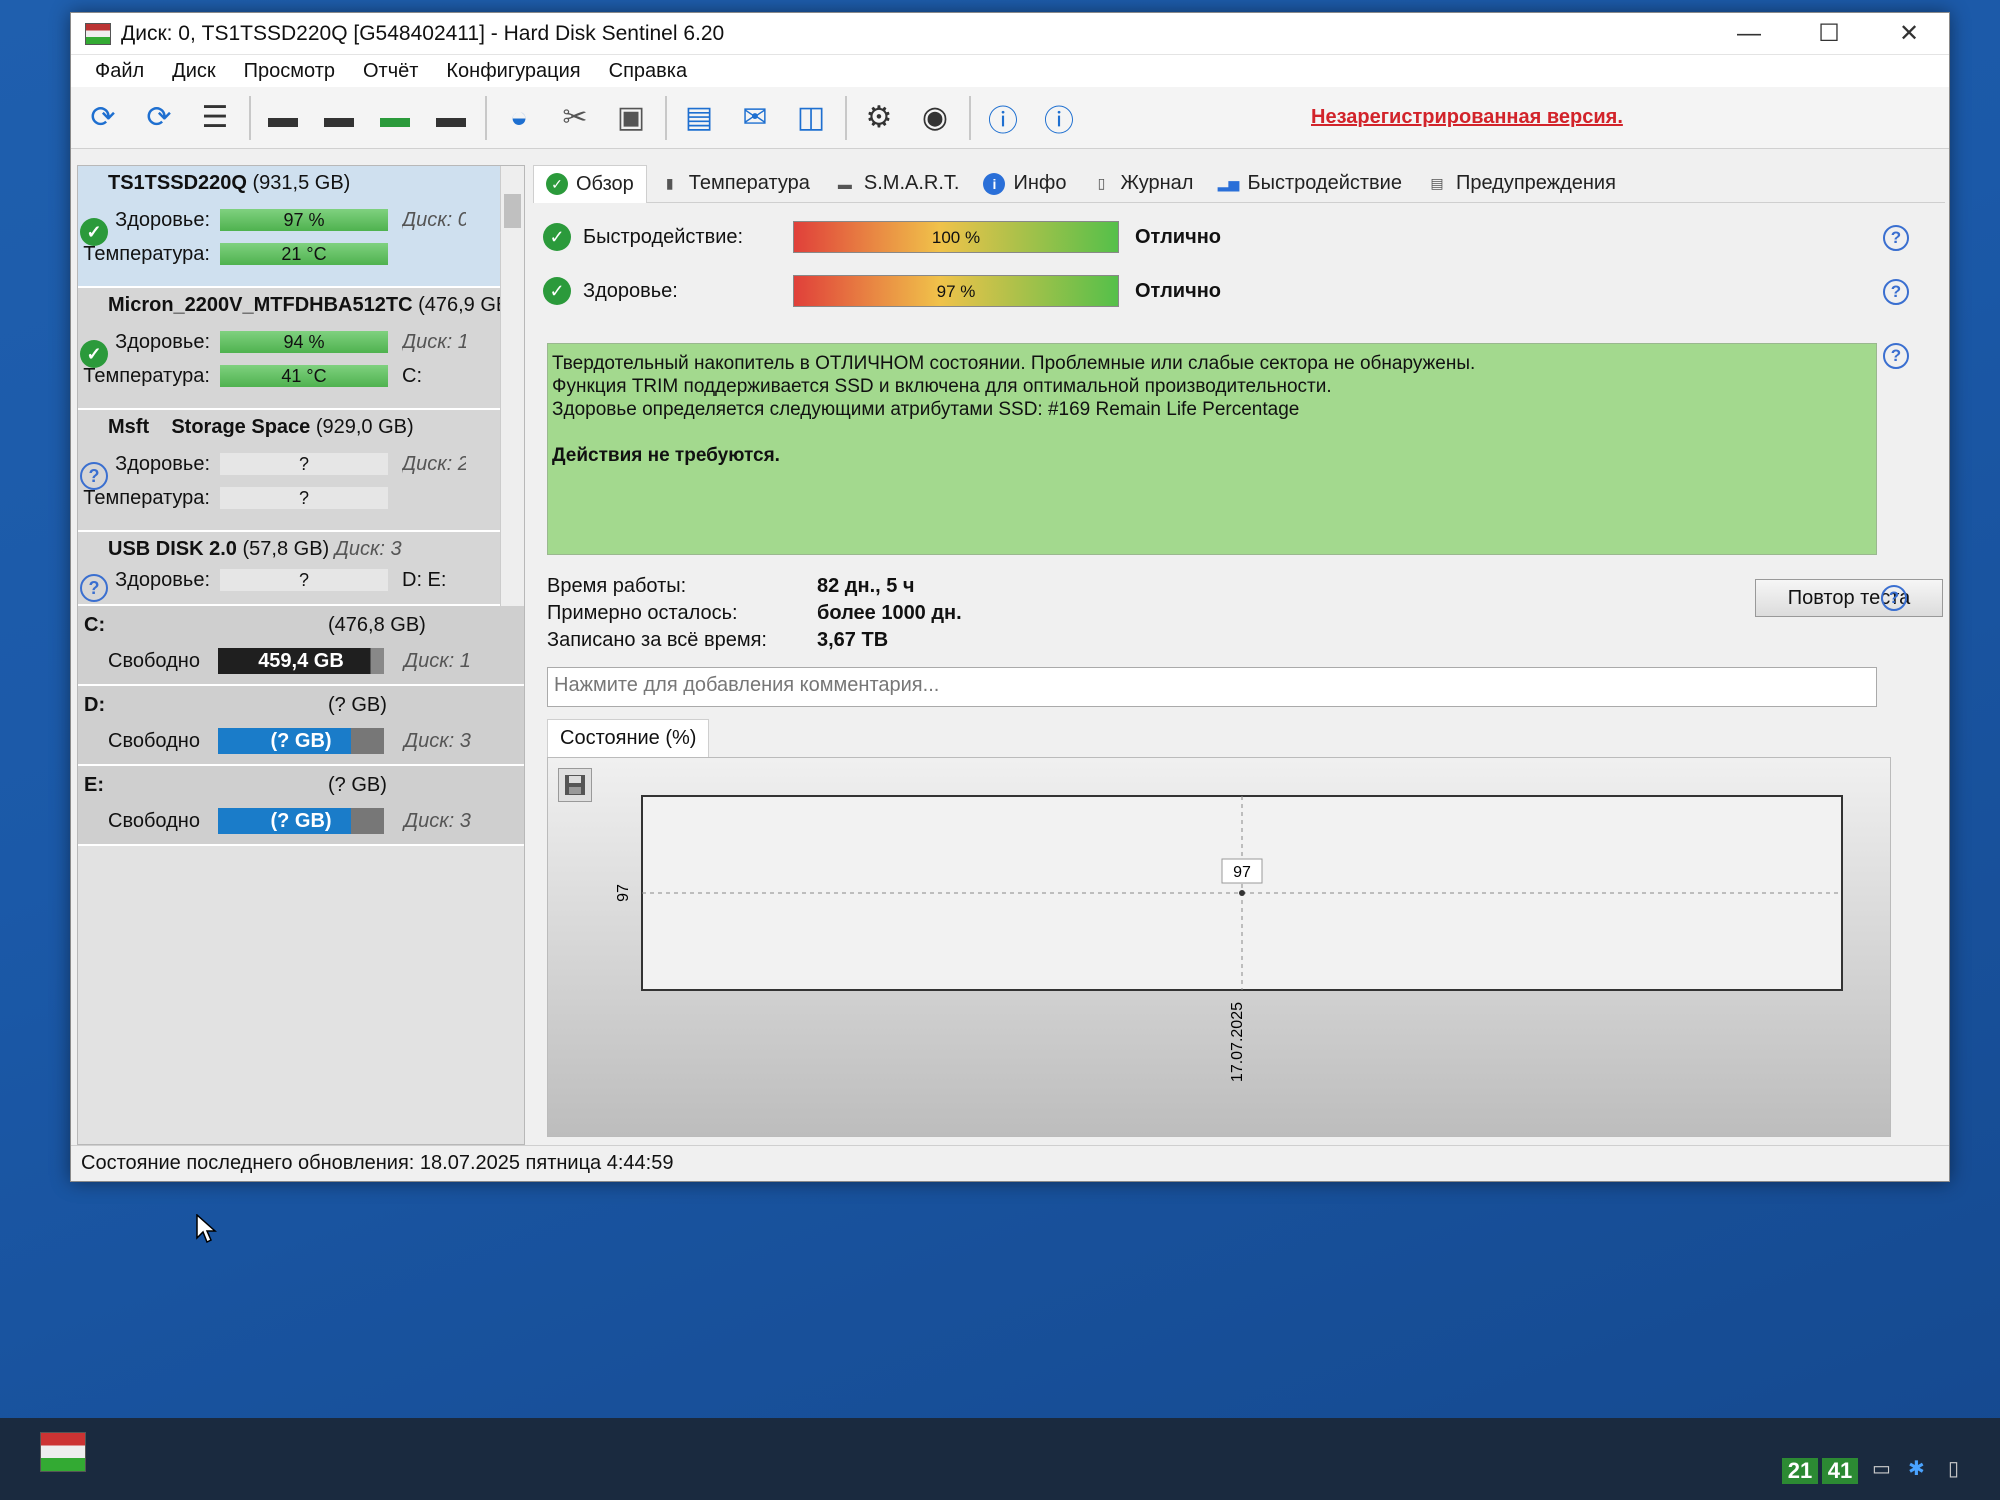 Image resolution: width=2000 pixels, height=1500 pixels. I want to click on globe-icon: ◒, so click(519, 118).